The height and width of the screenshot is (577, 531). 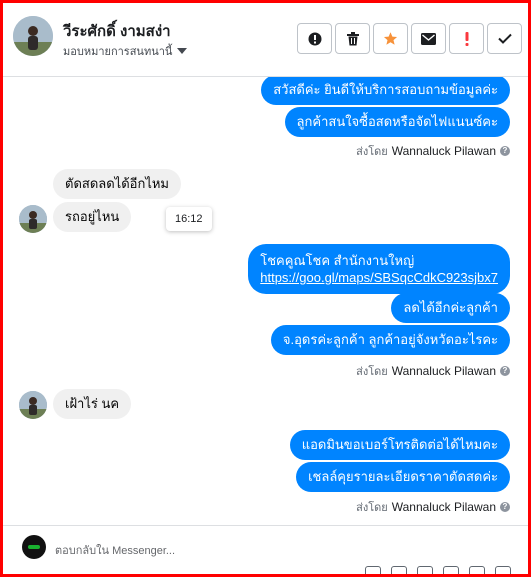 I want to click on alert-icon, so click(x=466, y=38).